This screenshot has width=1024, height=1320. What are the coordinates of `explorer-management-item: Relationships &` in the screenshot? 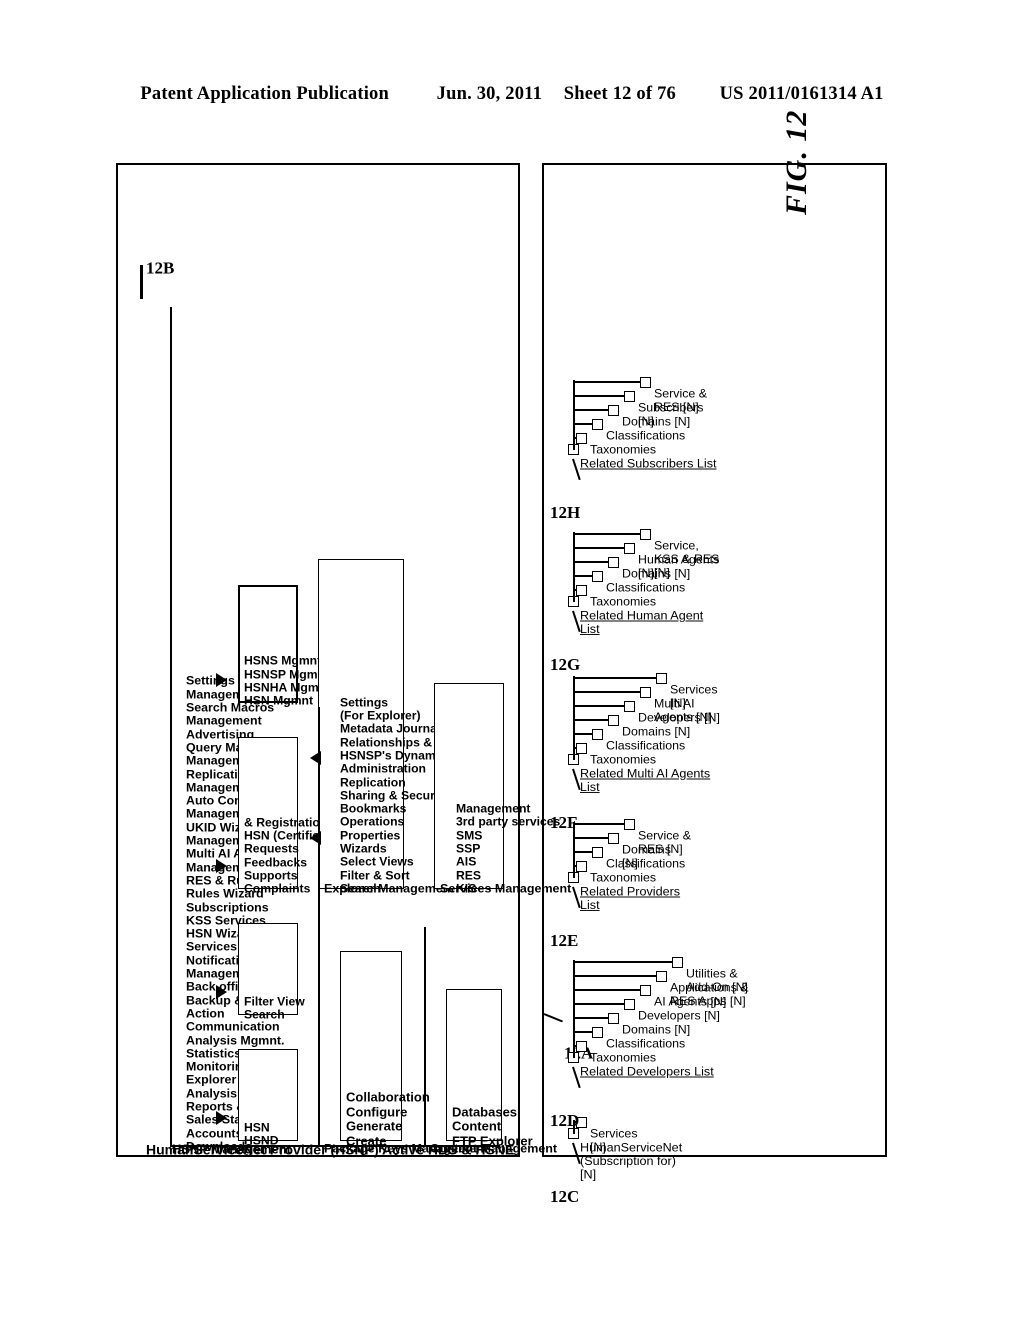 It's located at (386, 742).